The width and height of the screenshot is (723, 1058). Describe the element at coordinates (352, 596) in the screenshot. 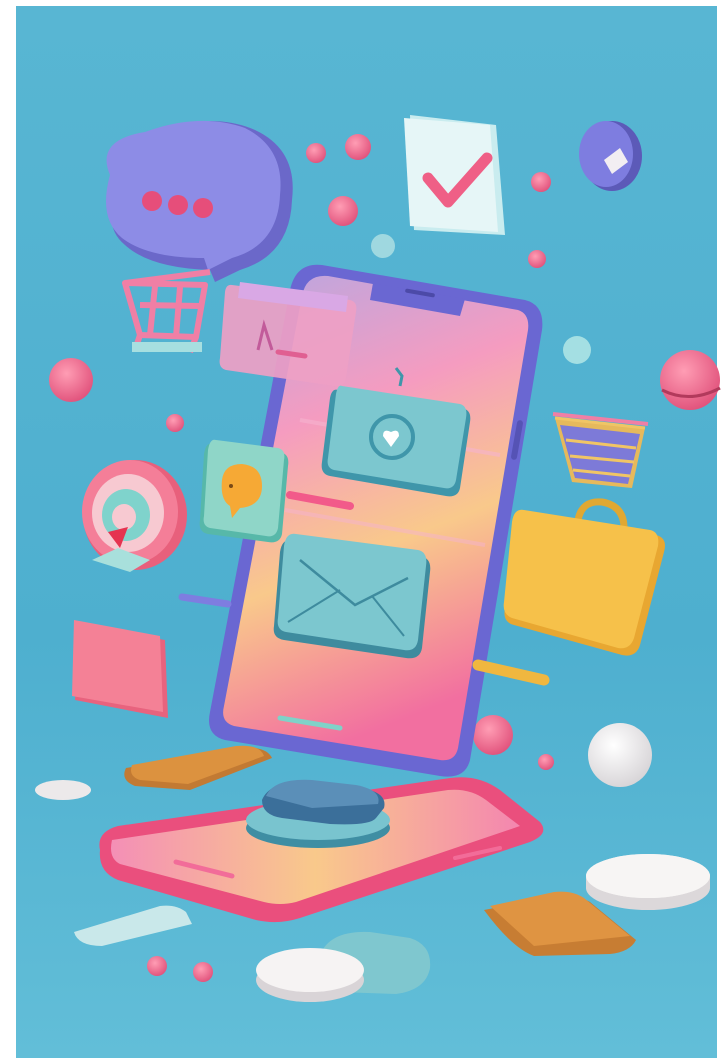

I see `envelope-icon` at that location.